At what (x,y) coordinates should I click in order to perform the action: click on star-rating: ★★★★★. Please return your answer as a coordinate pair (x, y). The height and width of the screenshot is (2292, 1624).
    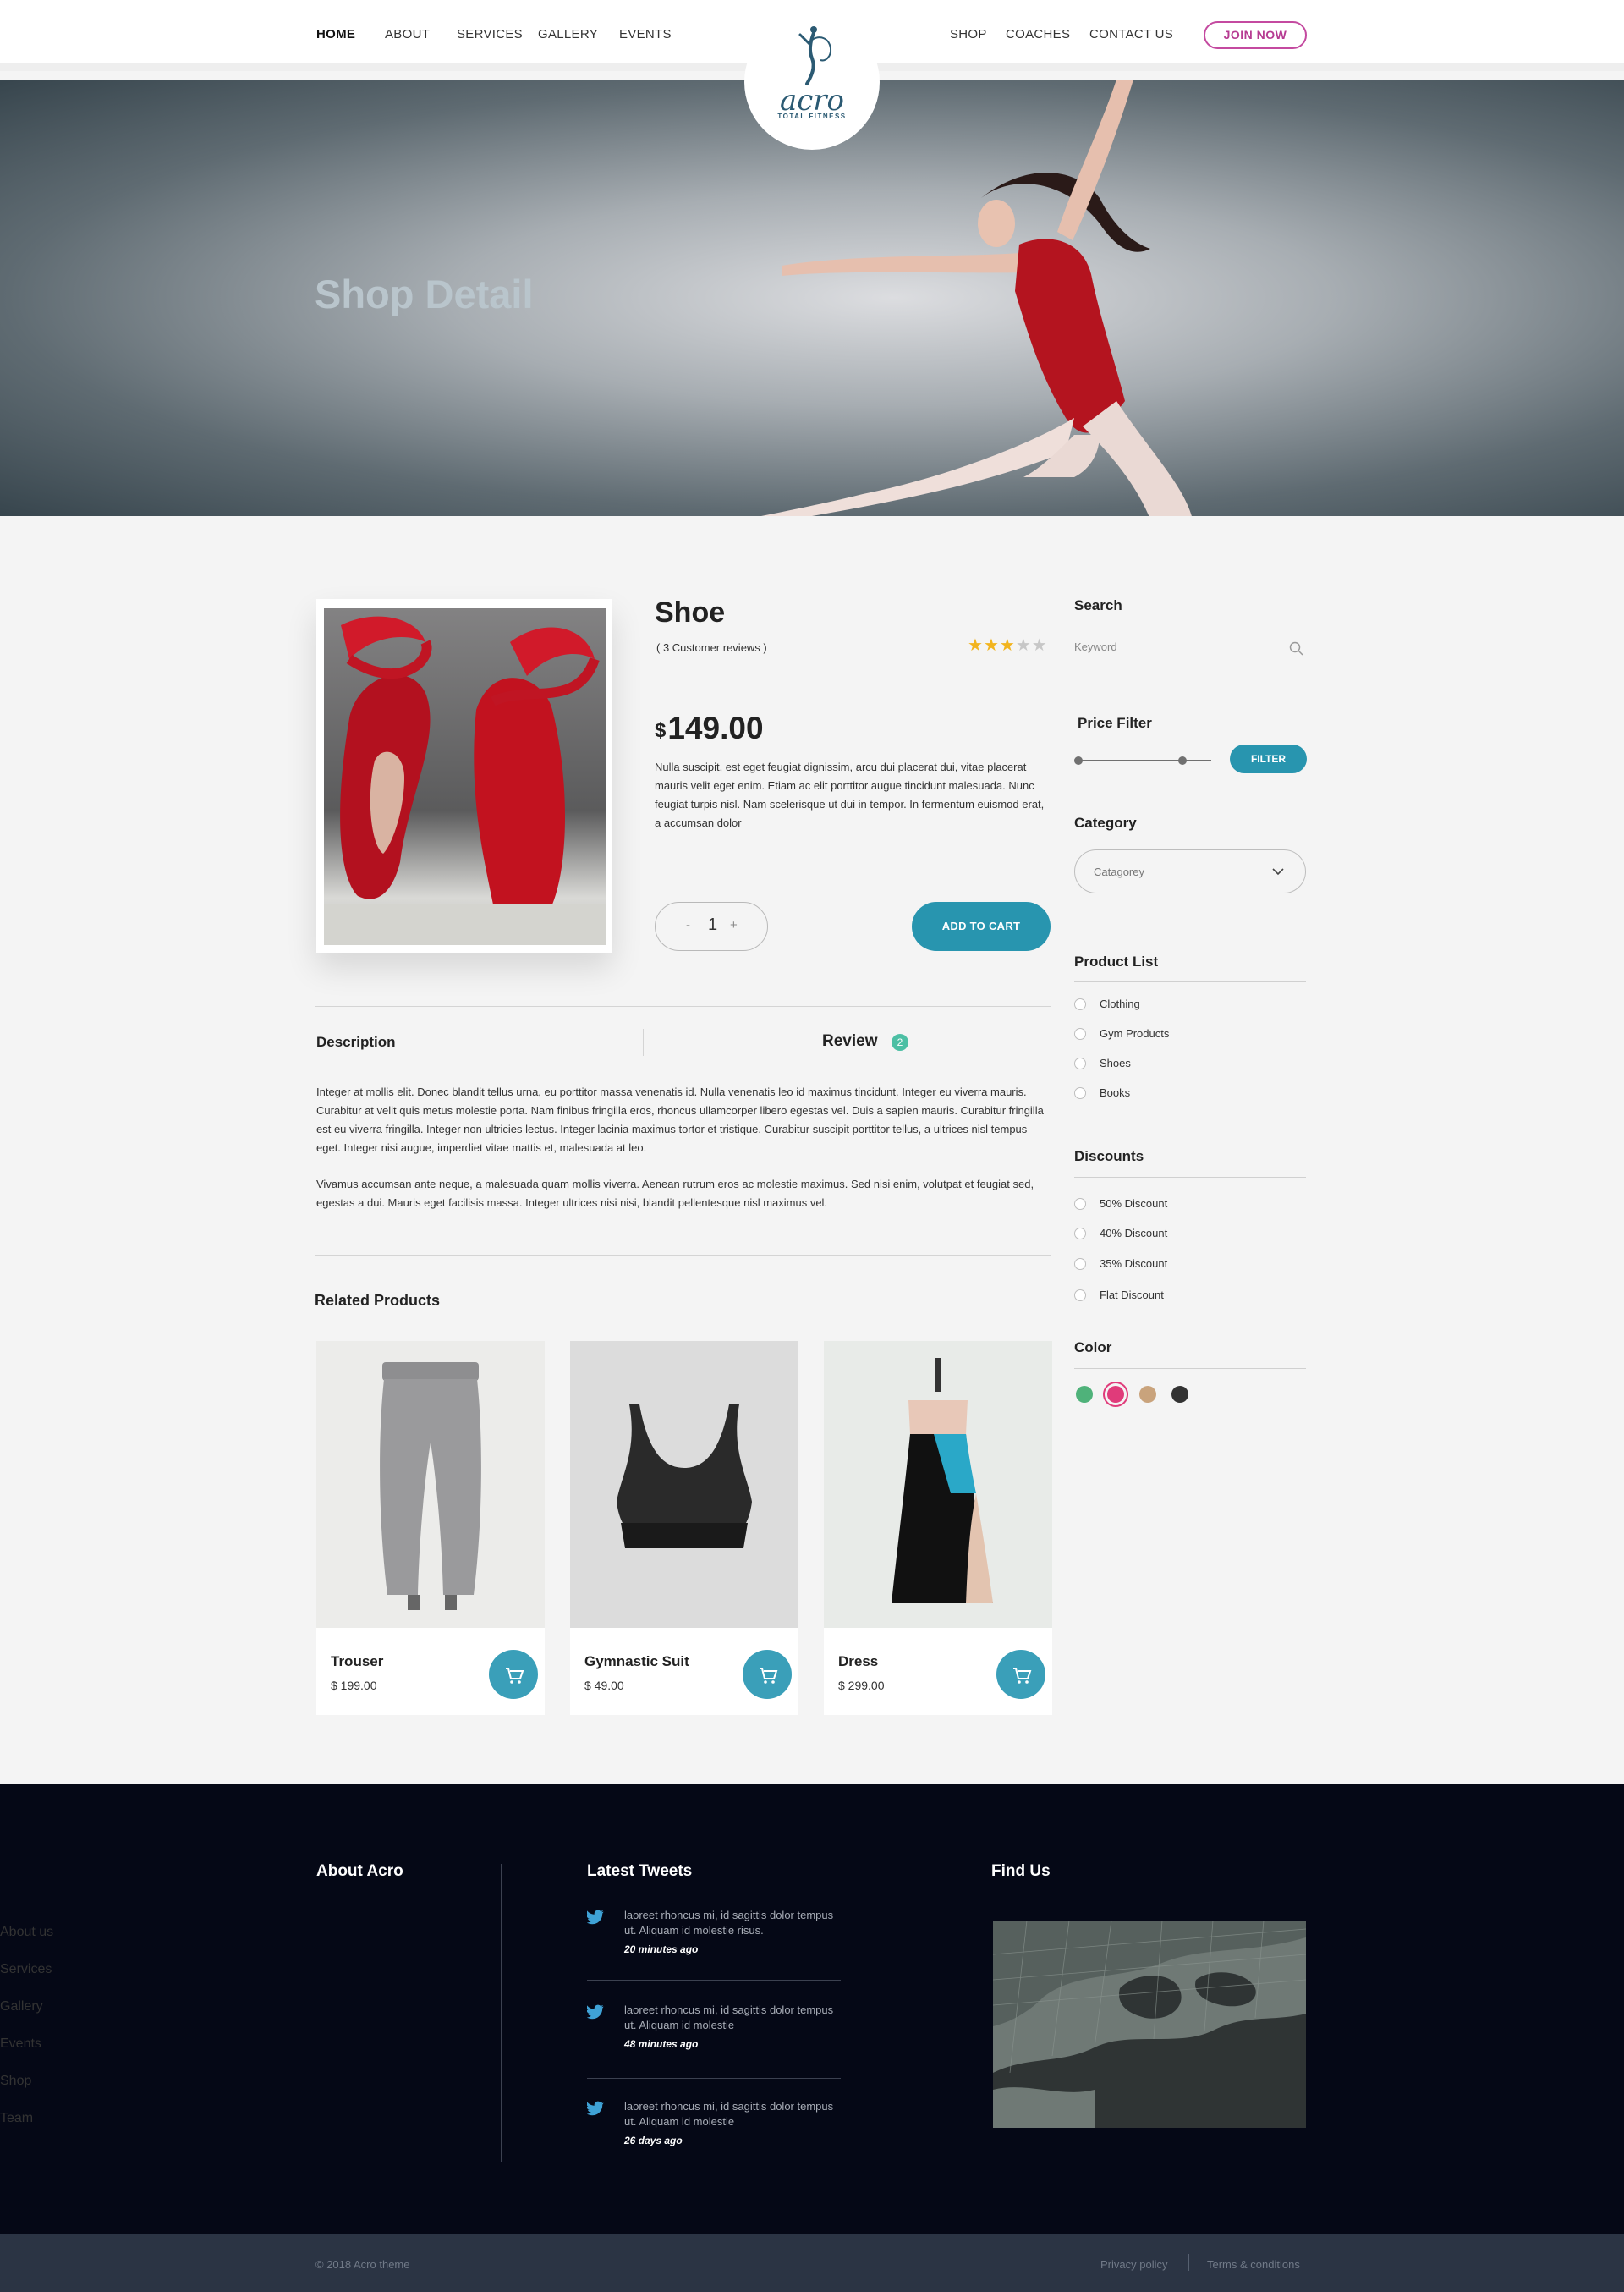
    Looking at the image, I should click on (1008, 646).